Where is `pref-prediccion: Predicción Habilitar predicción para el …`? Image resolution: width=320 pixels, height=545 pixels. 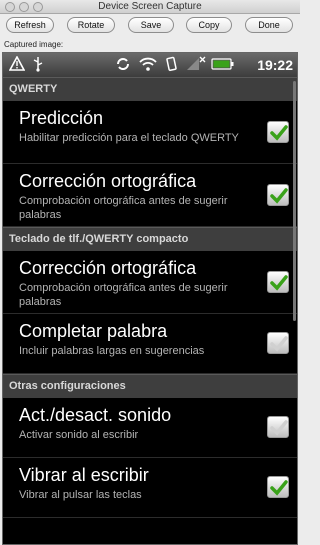 pref-prediccion: Predicción Habilitar predicción para el … is located at coordinates (150, 132).